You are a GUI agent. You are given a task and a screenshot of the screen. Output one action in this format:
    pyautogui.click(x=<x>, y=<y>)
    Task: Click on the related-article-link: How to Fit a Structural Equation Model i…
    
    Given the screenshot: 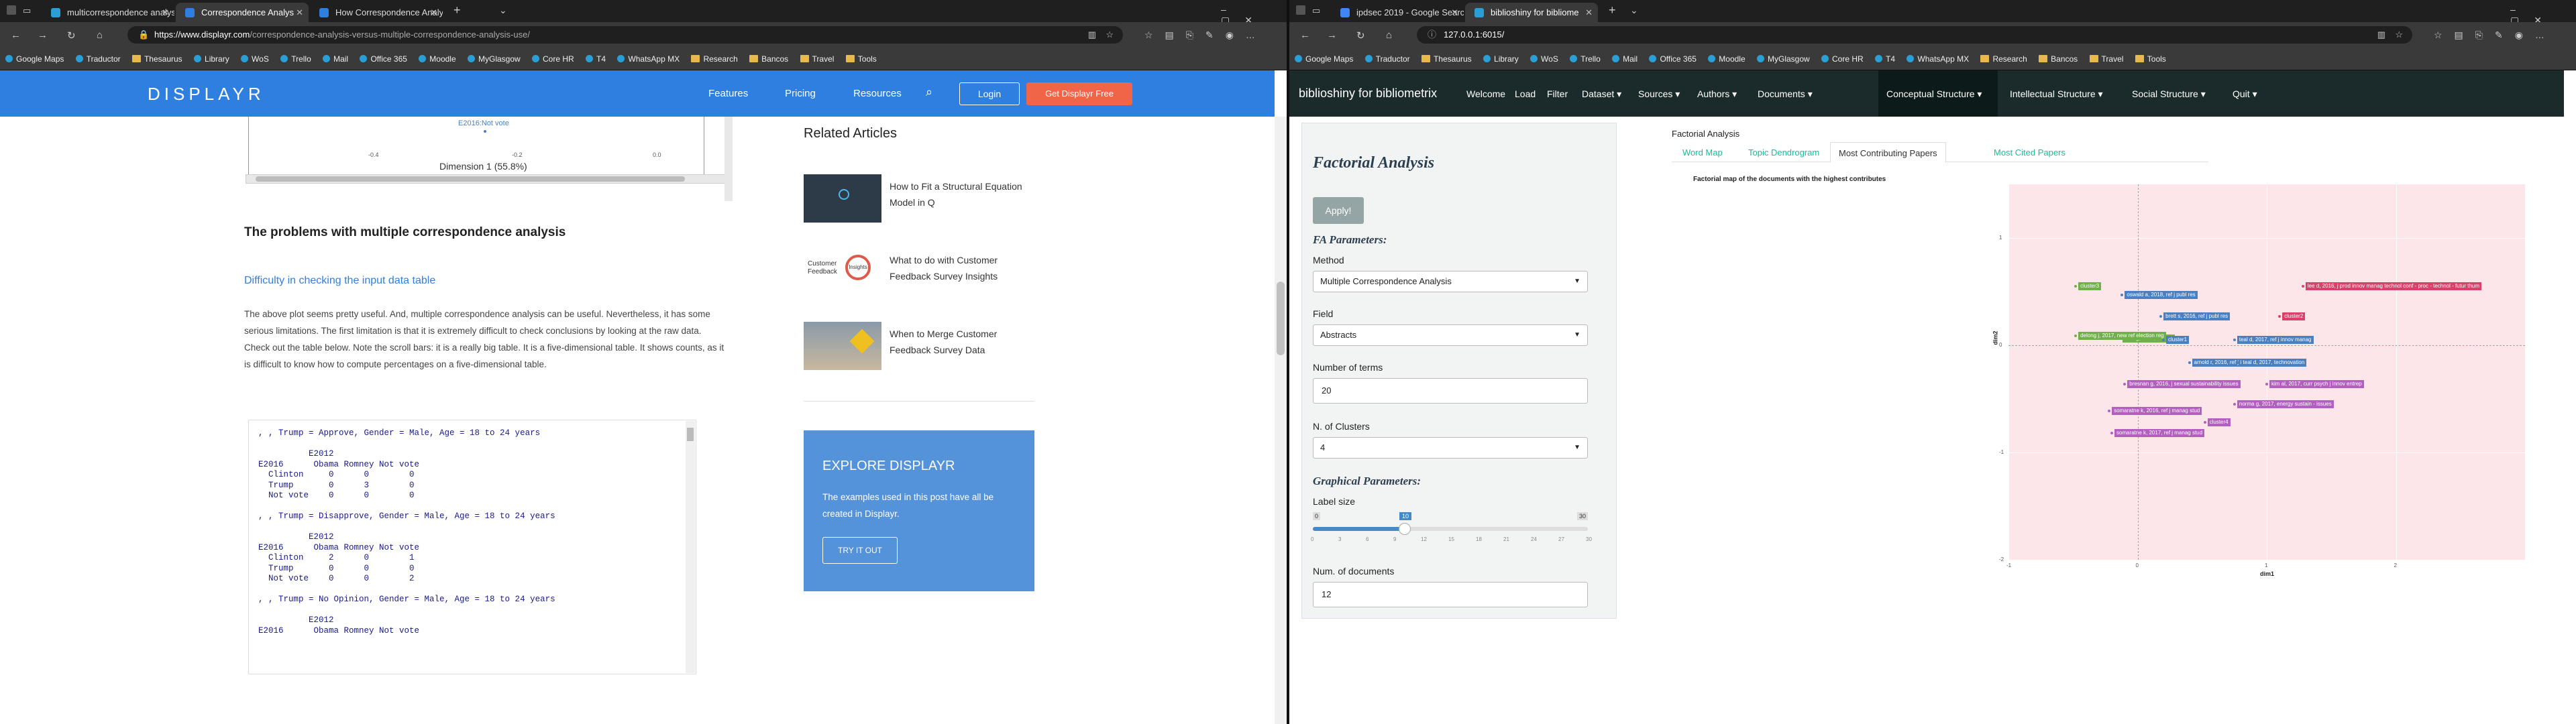 What is the action you would take?
    pyautogui.click(x=960, y=194)
    